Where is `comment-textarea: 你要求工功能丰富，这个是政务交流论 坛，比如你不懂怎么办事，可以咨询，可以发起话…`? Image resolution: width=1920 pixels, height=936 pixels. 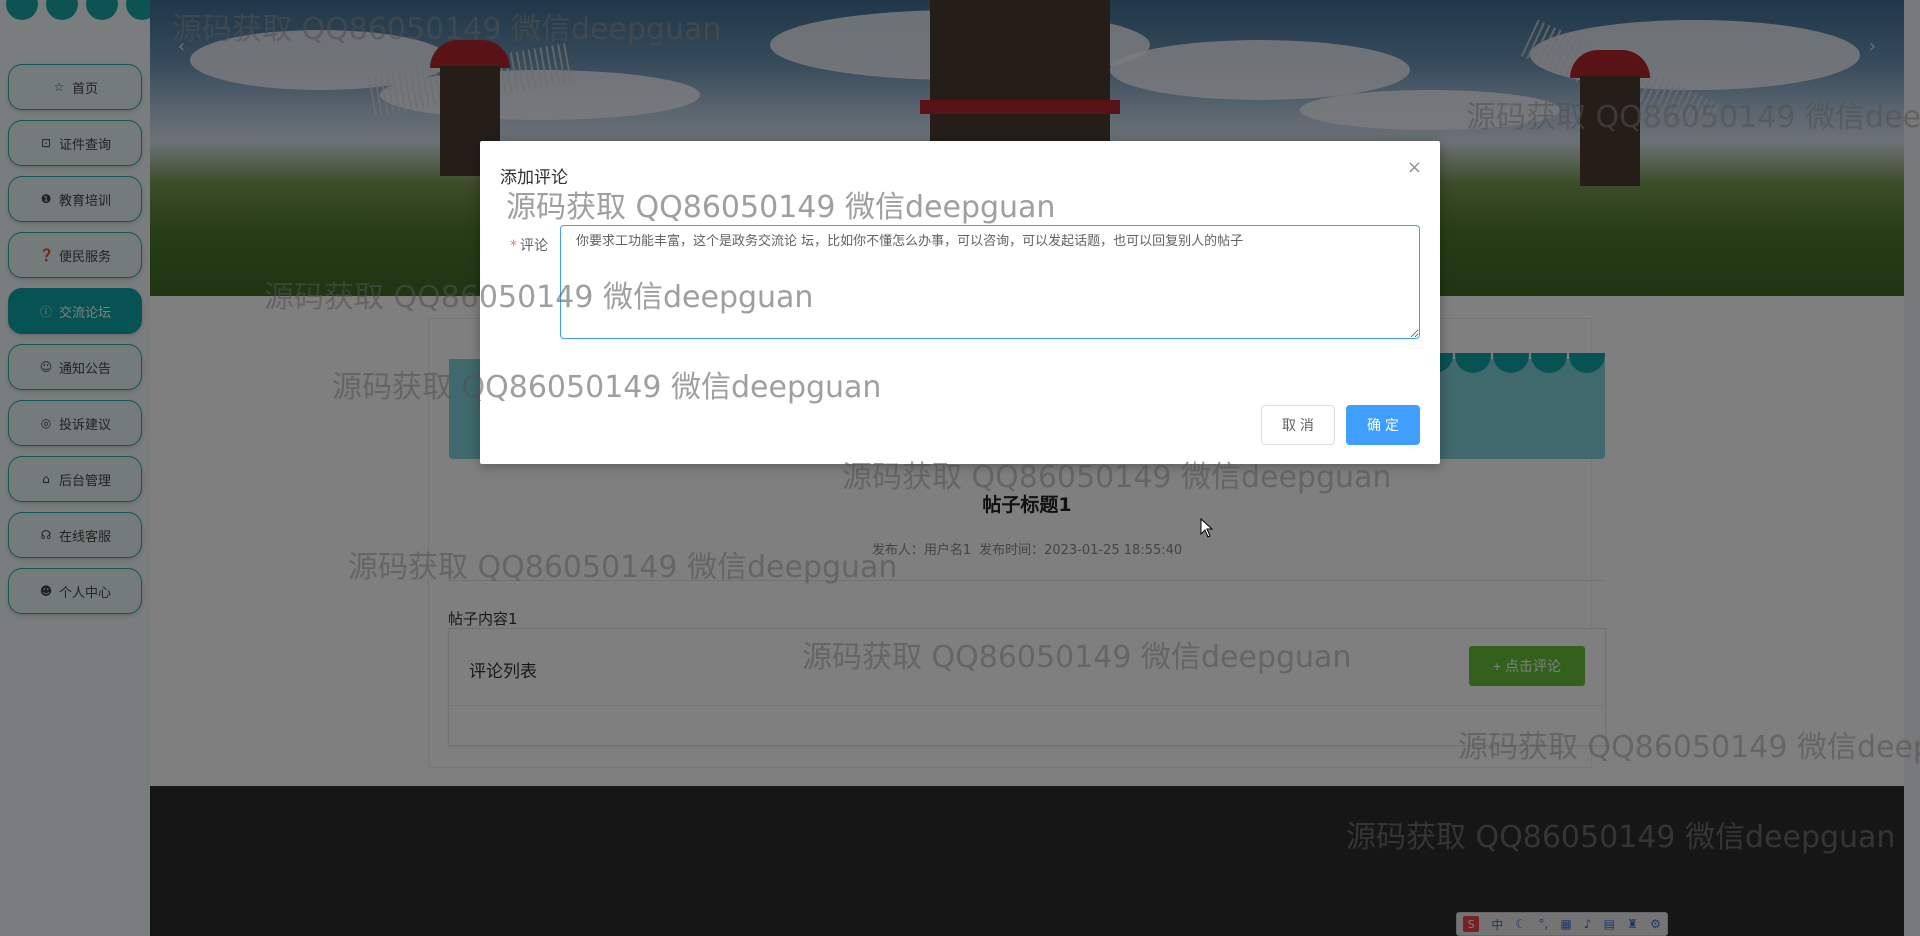 comment-textarea: 你要求工功能丰富，这个是政务交流论 坛，比如你不懂怎么办事，可以咨询，可以发起话… is located at coordinates (990, 282).